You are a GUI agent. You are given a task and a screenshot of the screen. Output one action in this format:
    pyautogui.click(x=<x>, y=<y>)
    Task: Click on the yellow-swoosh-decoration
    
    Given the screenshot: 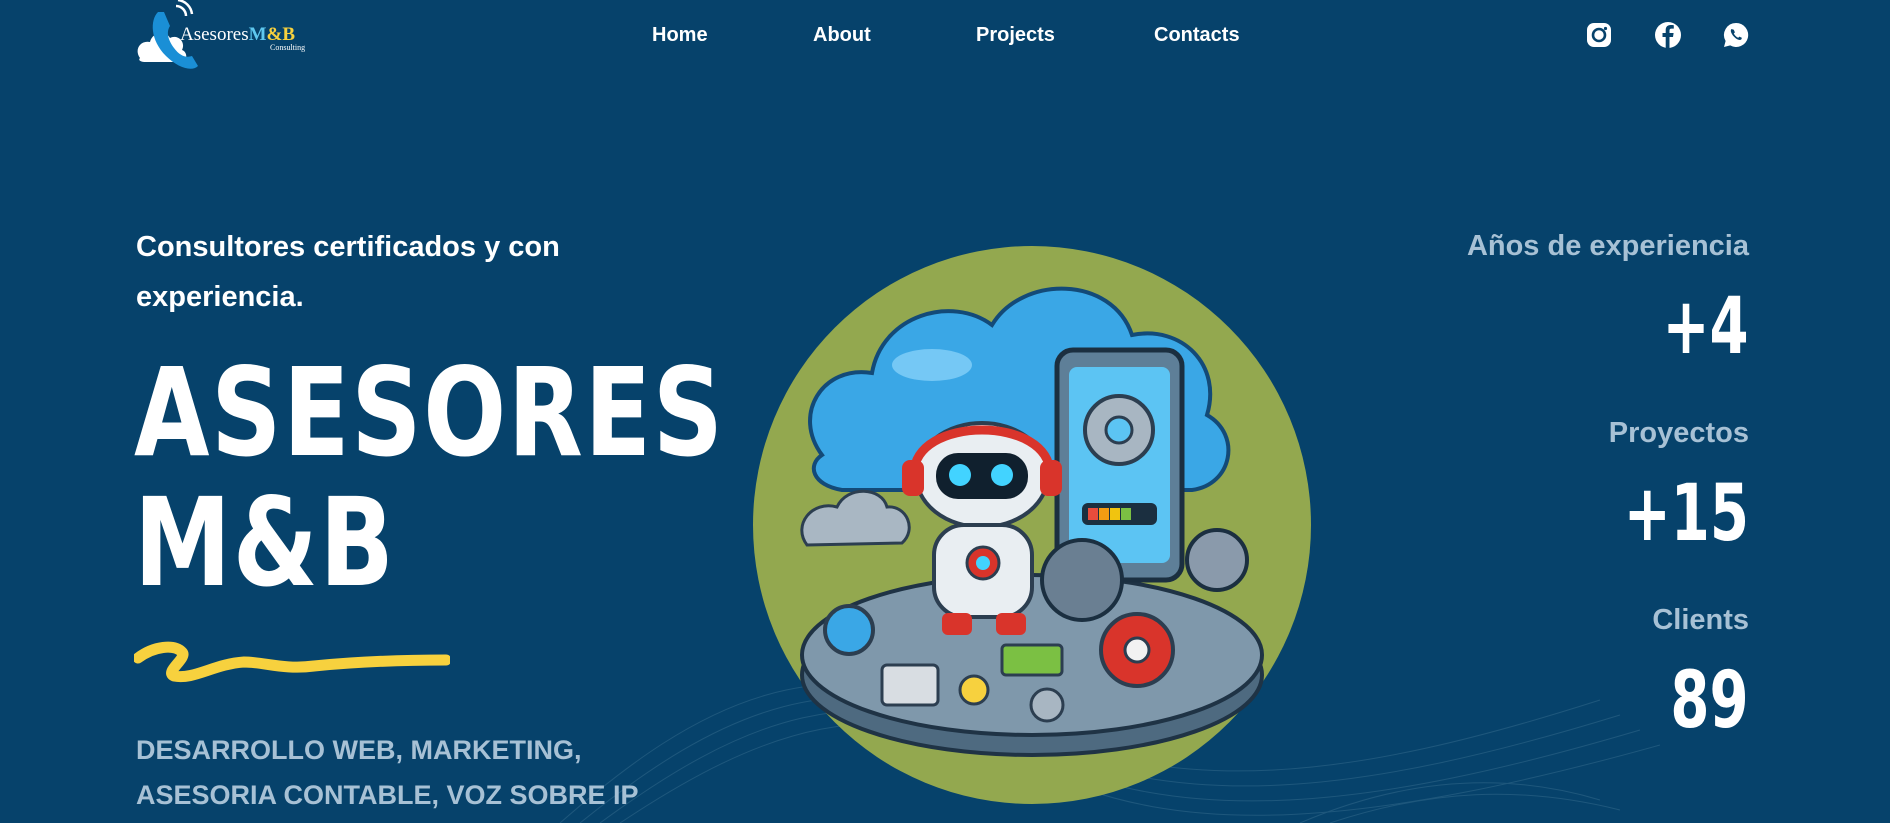 What is the action you would take?
    pyautogui.click(x=292, y=662)
    